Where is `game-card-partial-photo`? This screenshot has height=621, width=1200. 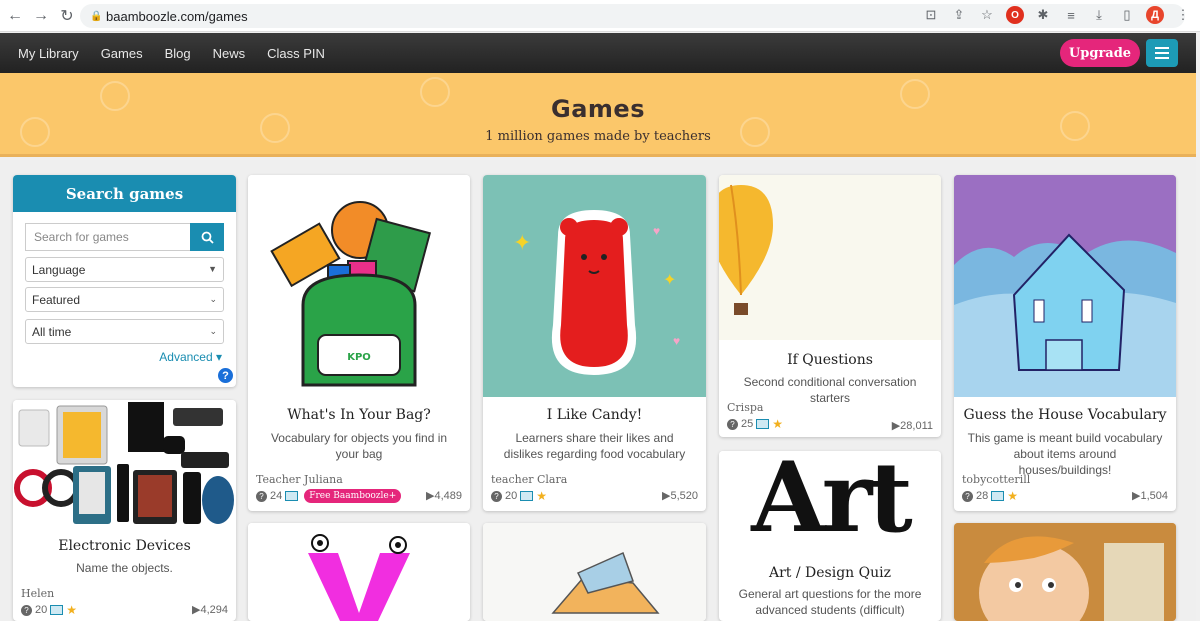 game-card-partial-photo is located at coordinates (1065, 572).